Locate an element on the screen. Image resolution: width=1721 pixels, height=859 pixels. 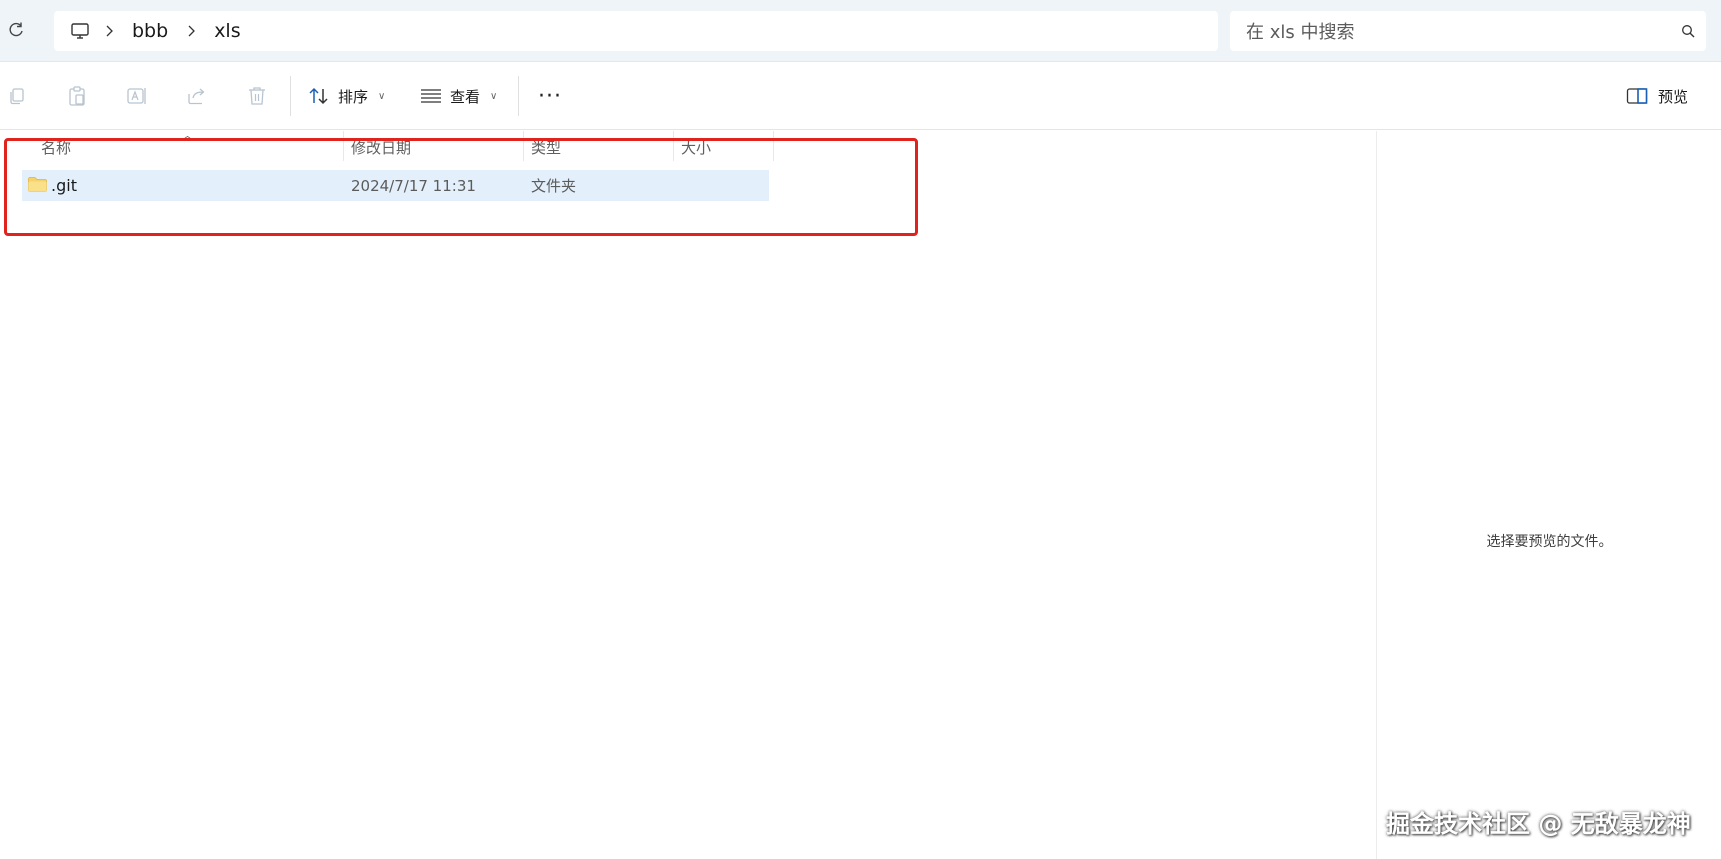
sort-button: 排序 ∨ is located at coordinates (346, 96).